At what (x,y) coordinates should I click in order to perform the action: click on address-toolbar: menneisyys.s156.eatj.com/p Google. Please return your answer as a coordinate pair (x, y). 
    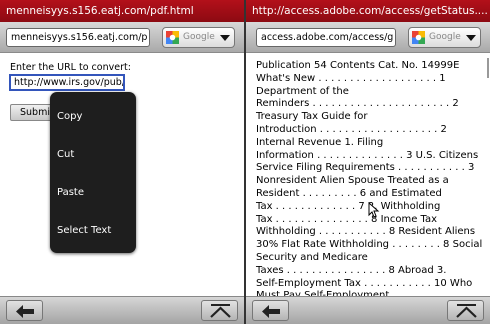
    Looking at the image, I should click on (122, 37).